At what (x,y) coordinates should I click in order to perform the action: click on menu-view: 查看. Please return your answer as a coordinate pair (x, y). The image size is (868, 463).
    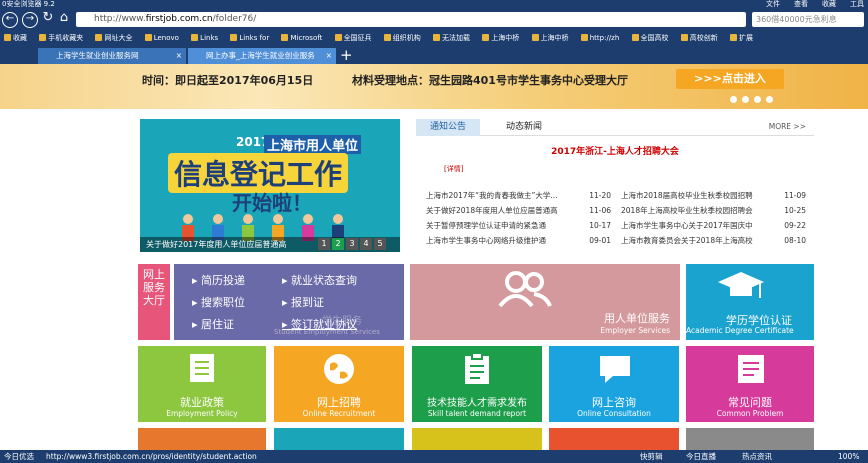
    Looking at the image, I should click on (801, 4).